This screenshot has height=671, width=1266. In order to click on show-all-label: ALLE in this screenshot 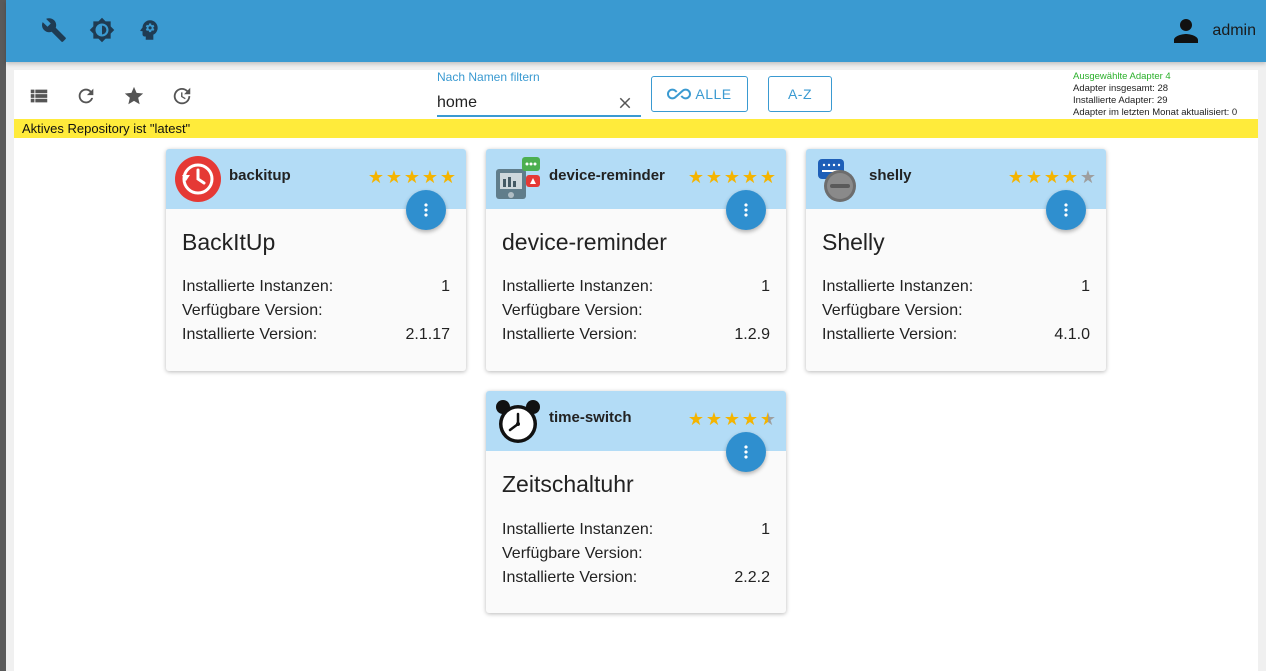, I will do `click(713, 94)`.